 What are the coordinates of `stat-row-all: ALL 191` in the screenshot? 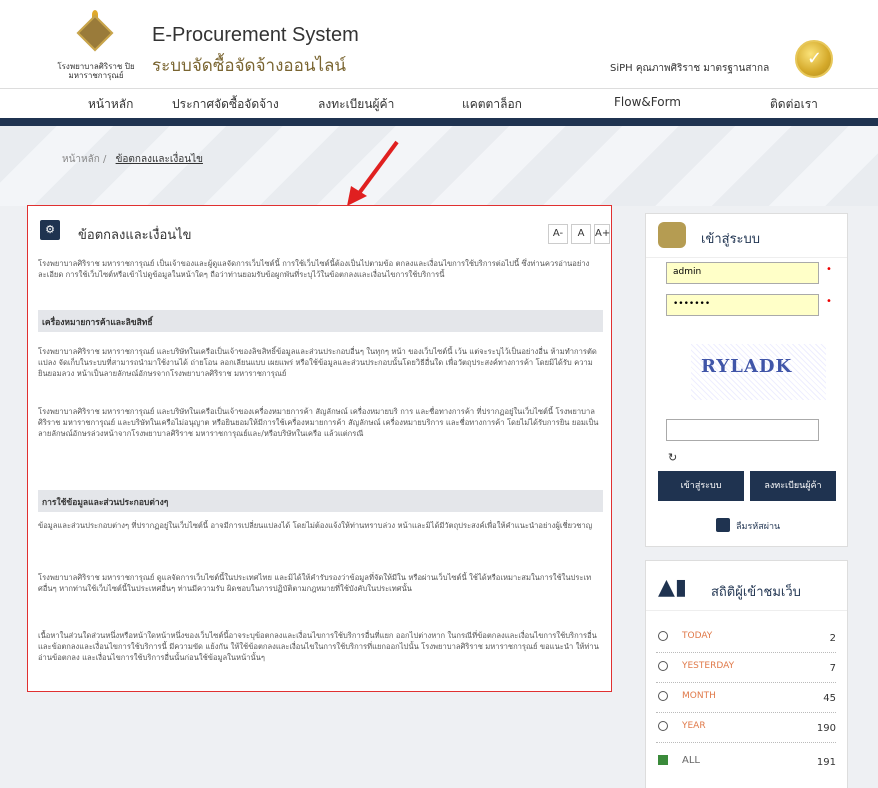 It's located at (746, 764).